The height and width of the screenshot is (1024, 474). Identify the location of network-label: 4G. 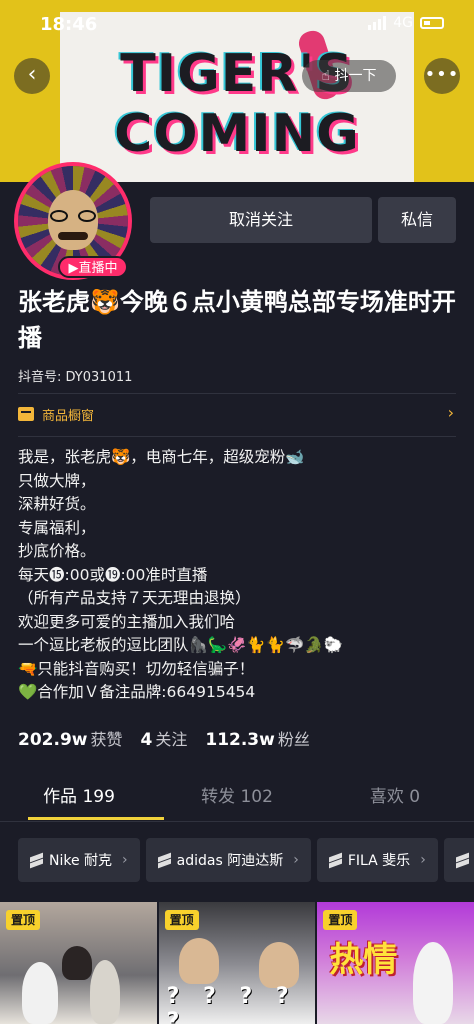
(403, 23).